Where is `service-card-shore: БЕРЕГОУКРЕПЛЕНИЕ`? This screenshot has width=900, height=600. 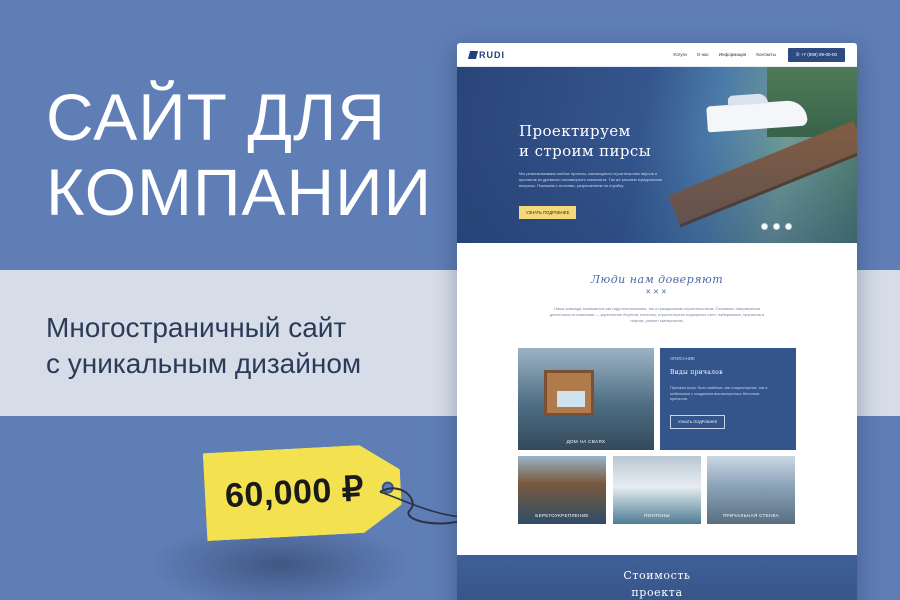 service-card-shore: БЕРЕГОУКРЕПЛЕНИЕ is located at coordinates (562, 490).